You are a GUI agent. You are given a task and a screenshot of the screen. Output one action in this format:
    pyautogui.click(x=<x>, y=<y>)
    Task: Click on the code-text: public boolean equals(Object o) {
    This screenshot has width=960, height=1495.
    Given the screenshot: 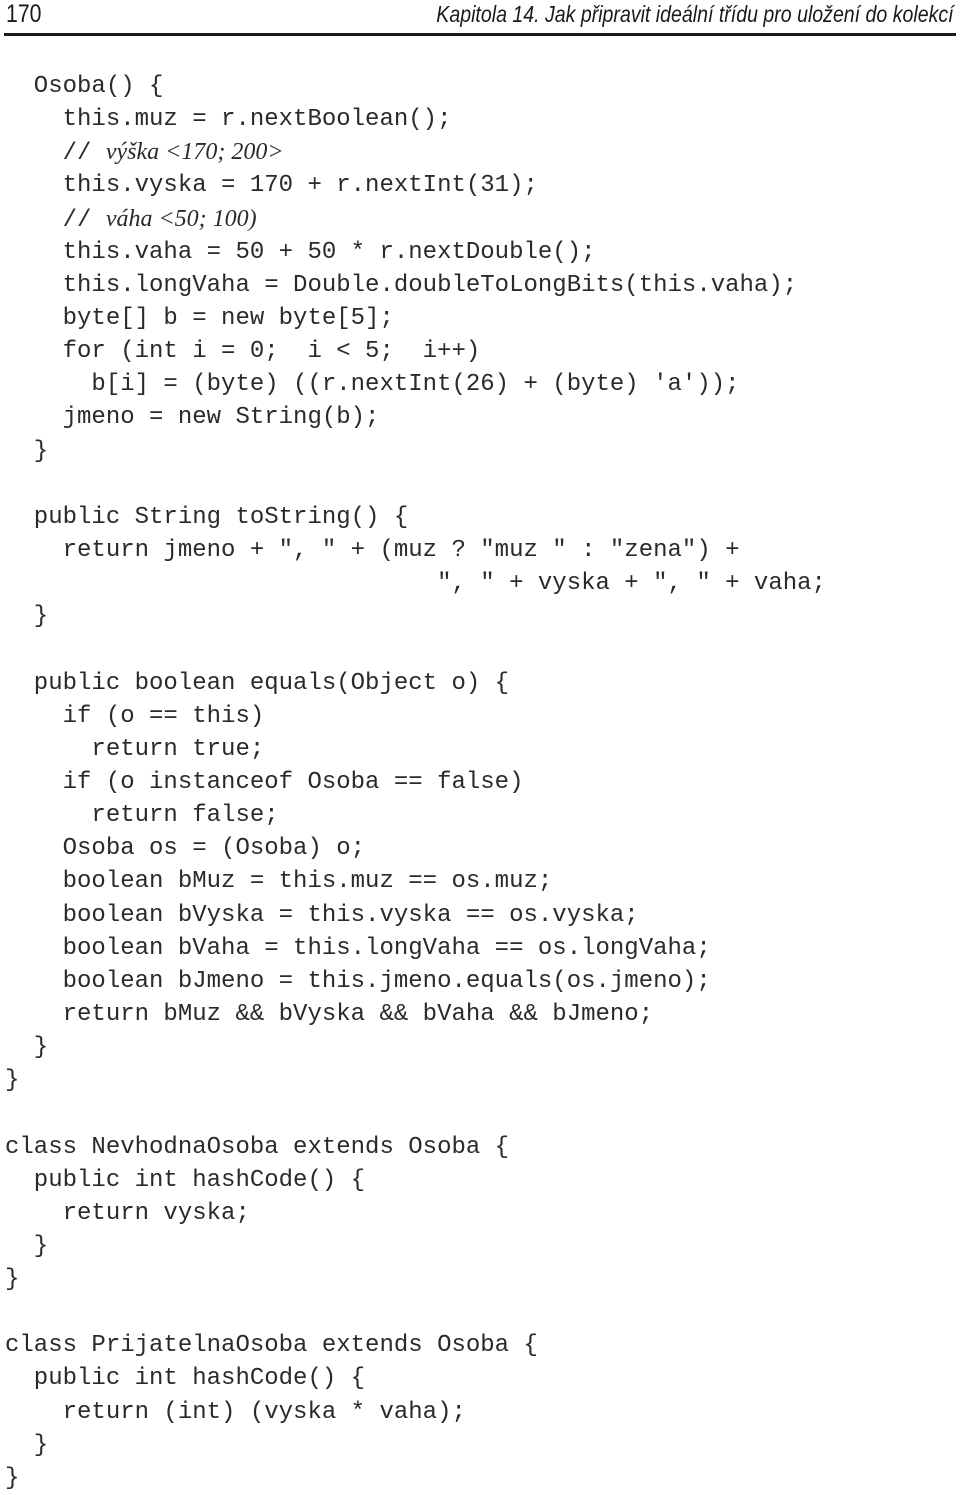 What is the action you would take?
    pyautogui.click(x=257, y=683)
    